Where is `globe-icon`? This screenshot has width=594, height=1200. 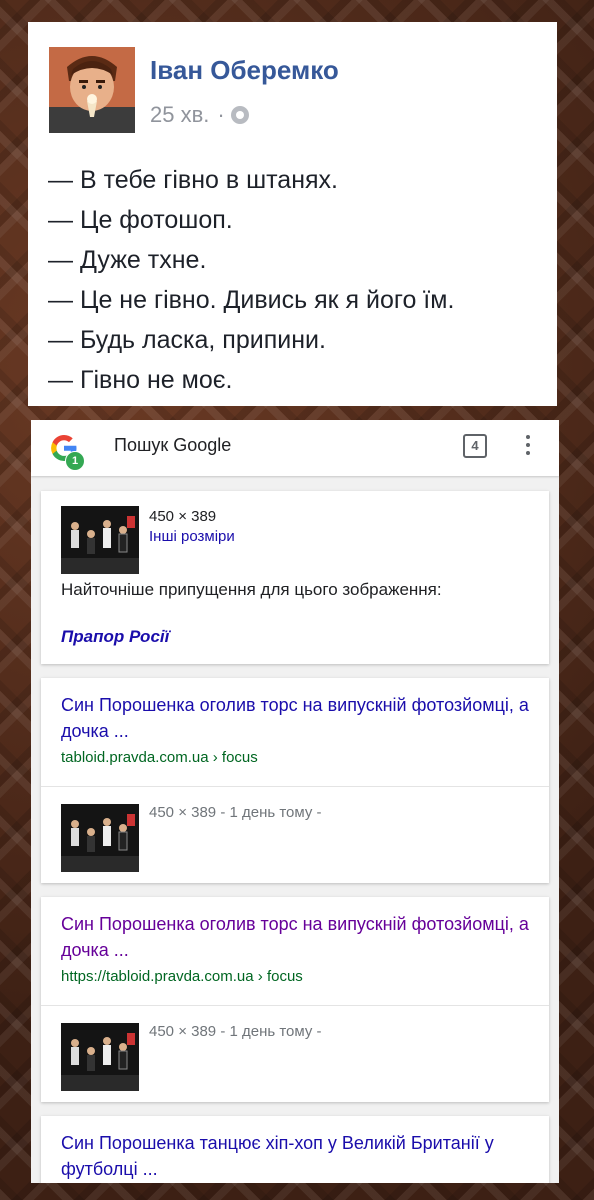
globe-icon is located at coordinates (239, 115).